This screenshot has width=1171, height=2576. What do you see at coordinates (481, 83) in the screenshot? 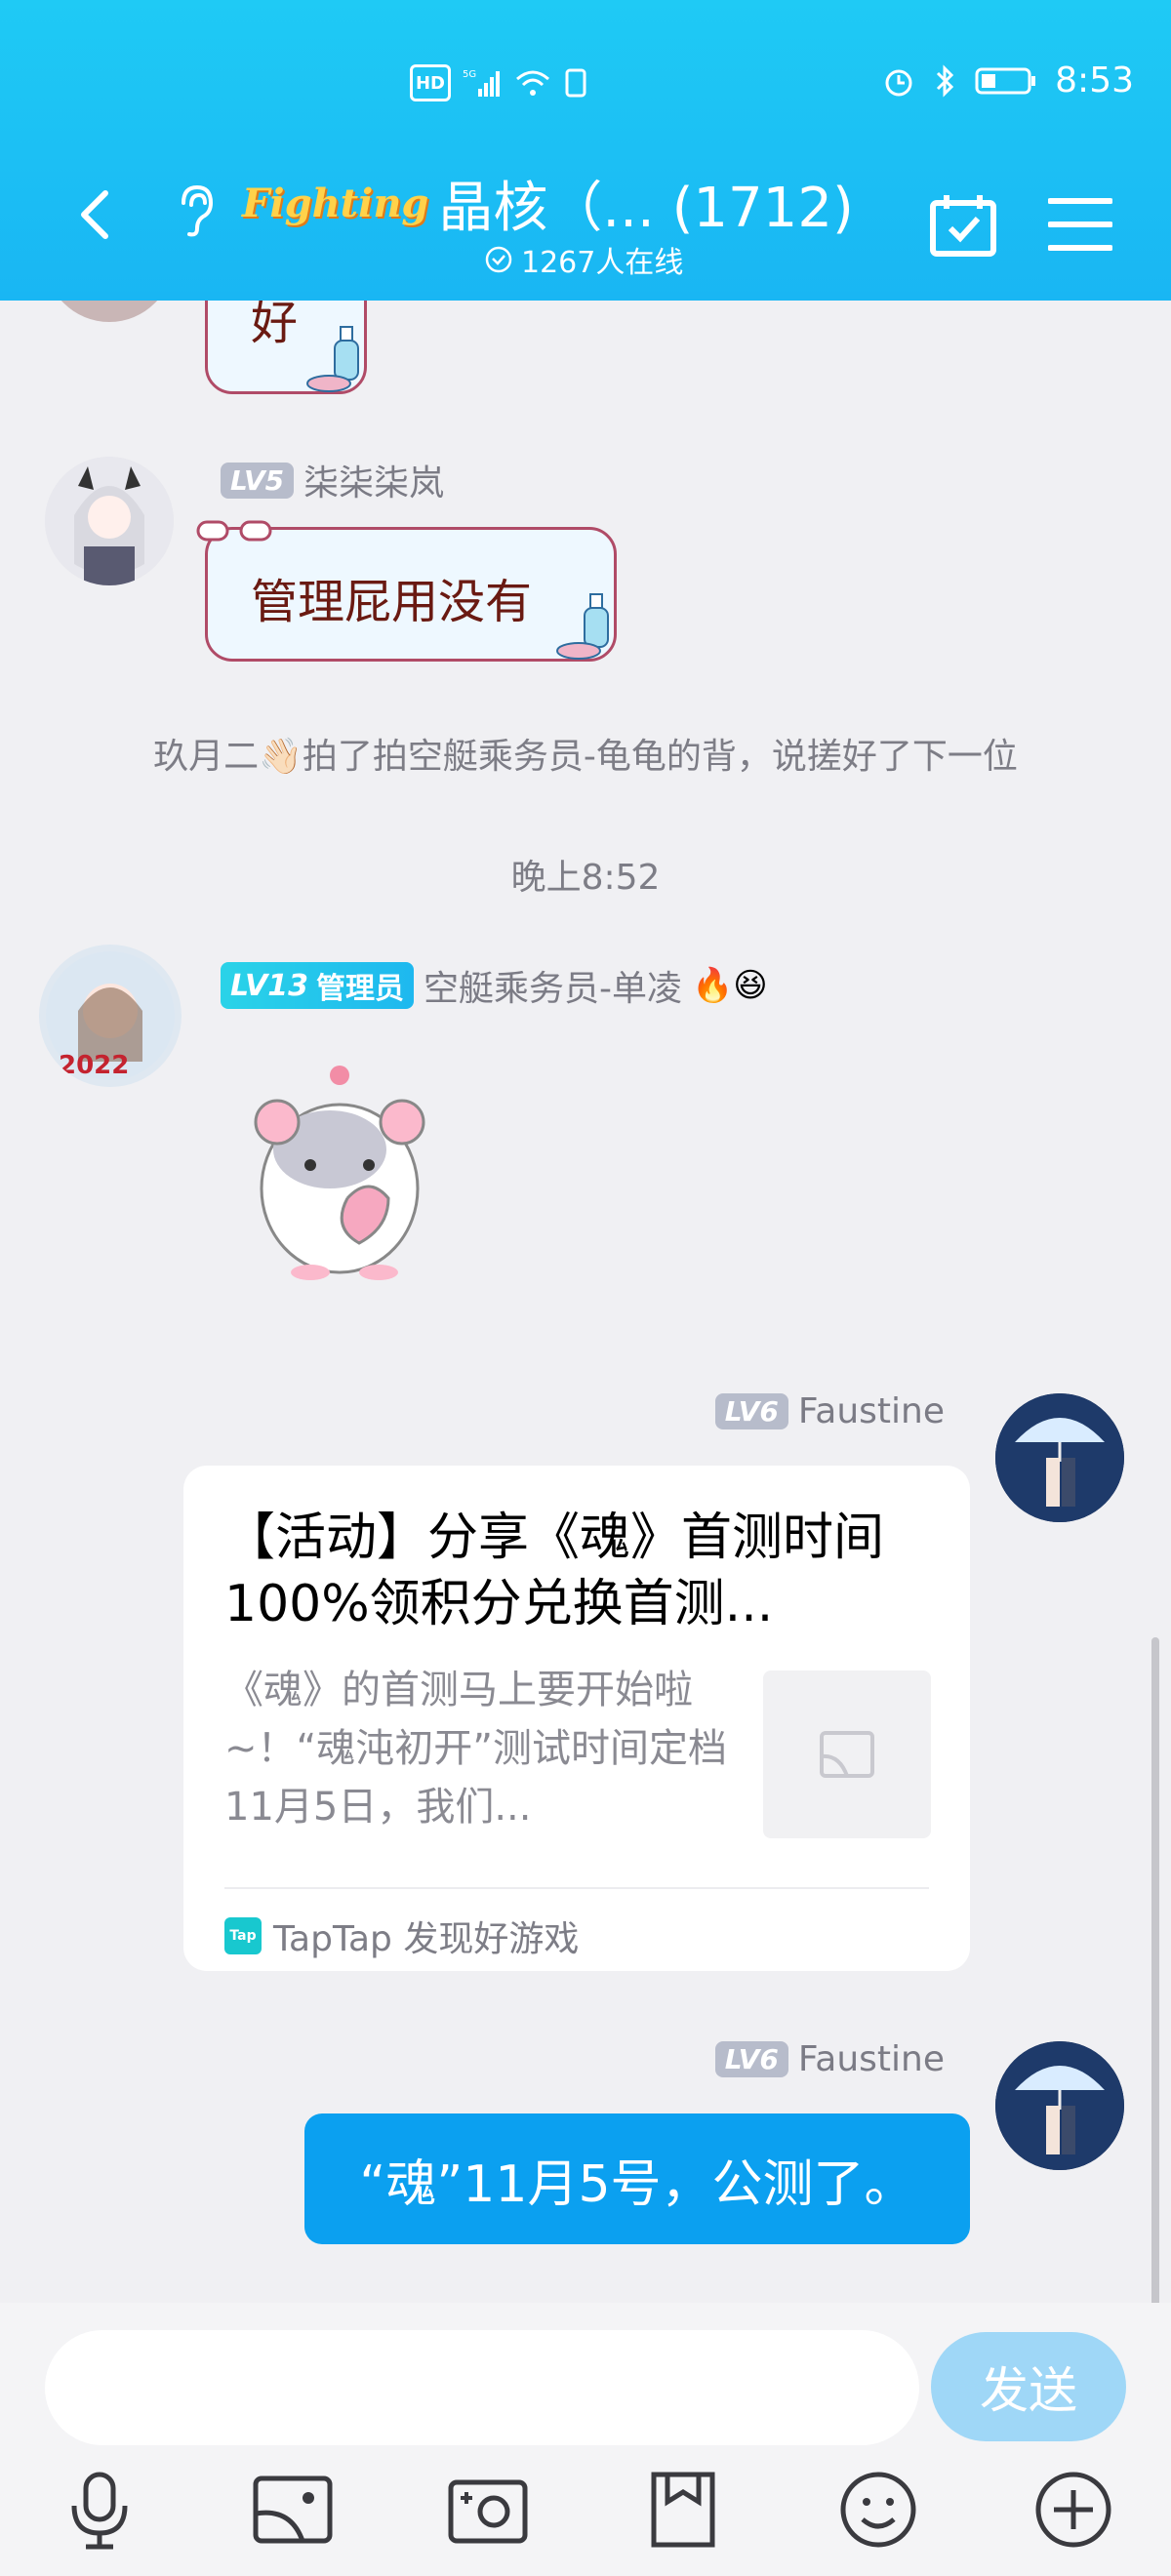
I see `signal-icon: 5G` at bounding box center [481, 83].